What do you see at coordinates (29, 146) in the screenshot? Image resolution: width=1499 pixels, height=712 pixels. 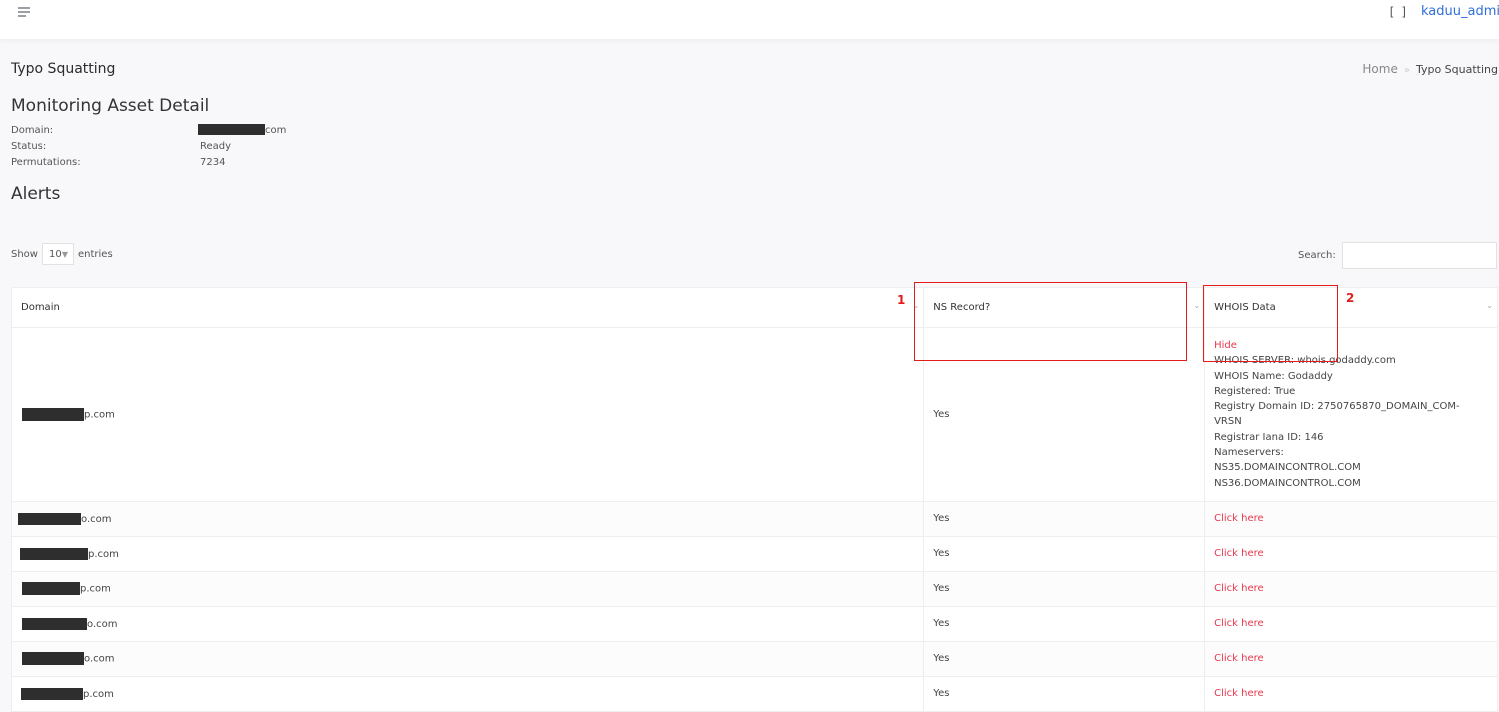 I see `status-label: Status:` at bounding box center [29, 146].